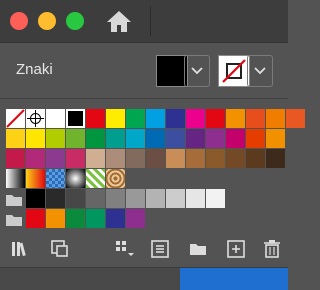 The image size is (320, 290). Describe the element at coordinates (119, 21) in the screenshot. I see `home-icon` at that location.